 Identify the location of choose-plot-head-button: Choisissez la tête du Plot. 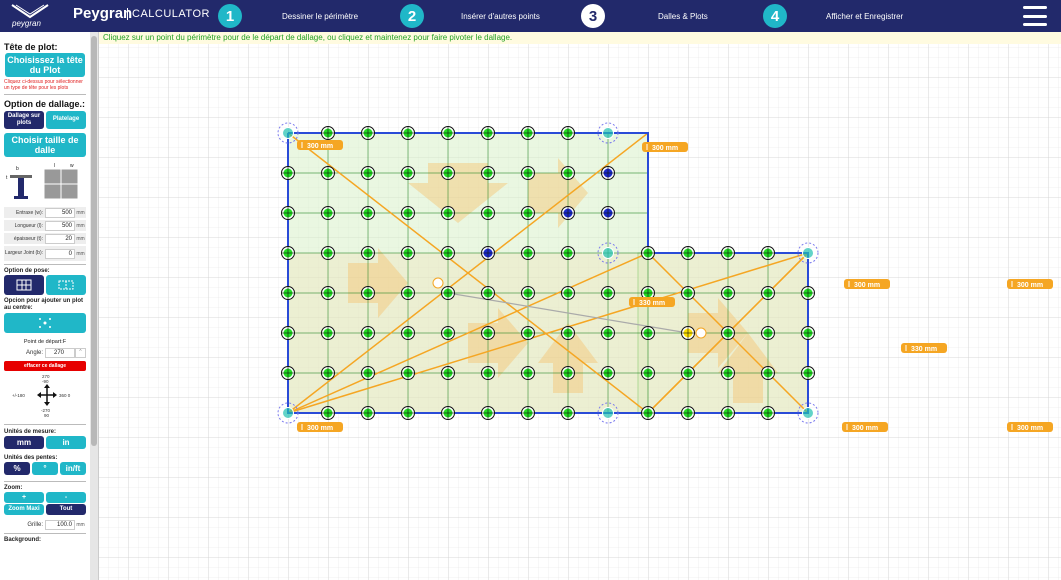
(45, 65).